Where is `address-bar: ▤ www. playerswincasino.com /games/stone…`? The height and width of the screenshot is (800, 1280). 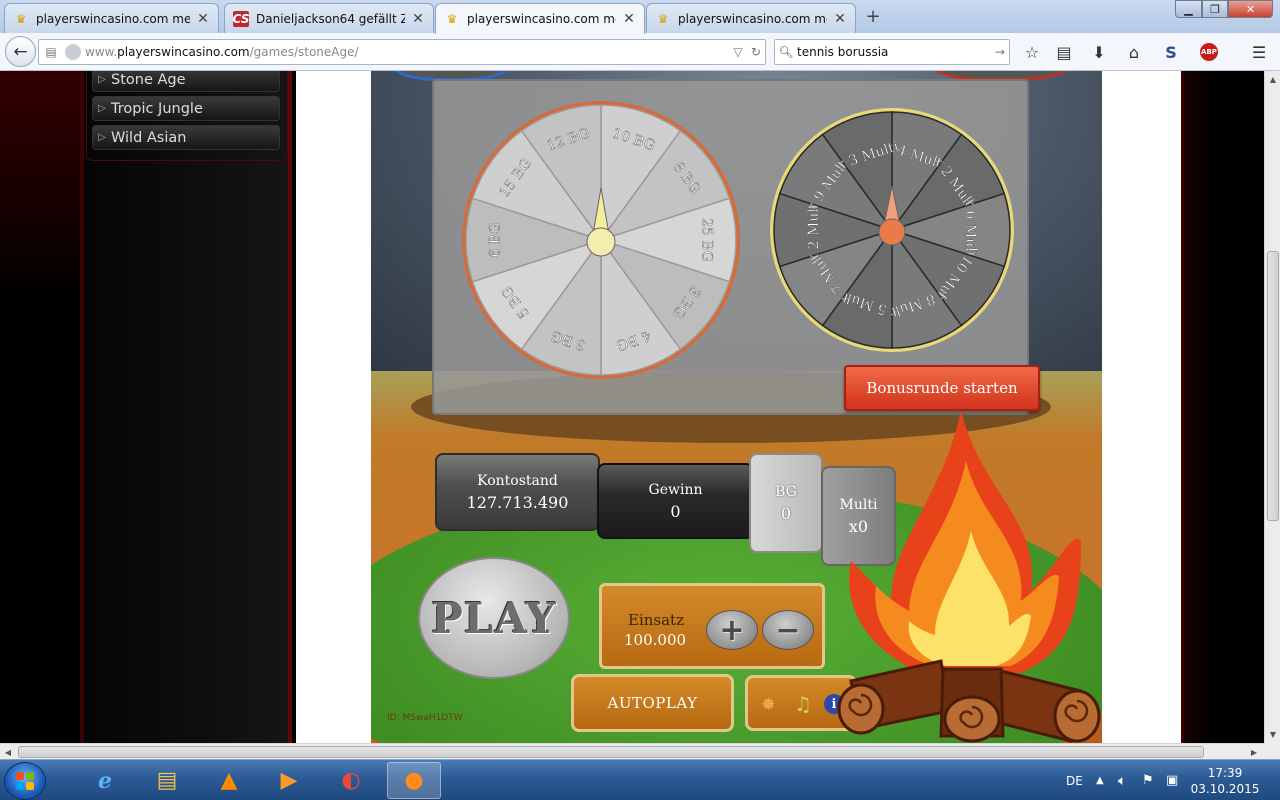 address-bar: ▤ www. playerswincasino.com /games/stone… is located at coordinates (402, 52).